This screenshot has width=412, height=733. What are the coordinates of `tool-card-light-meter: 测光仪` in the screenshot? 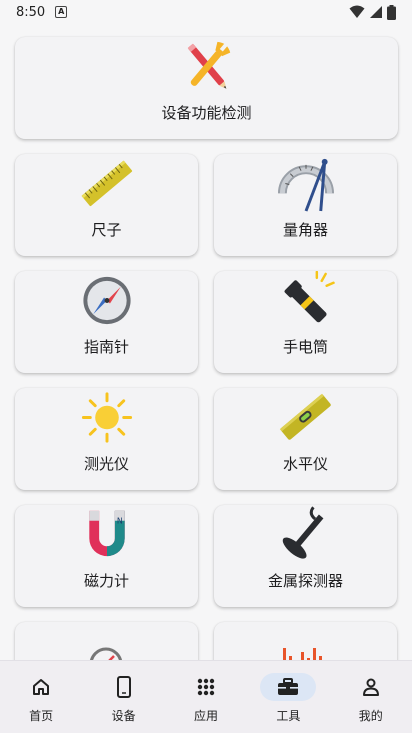 It's located at (106, 439).